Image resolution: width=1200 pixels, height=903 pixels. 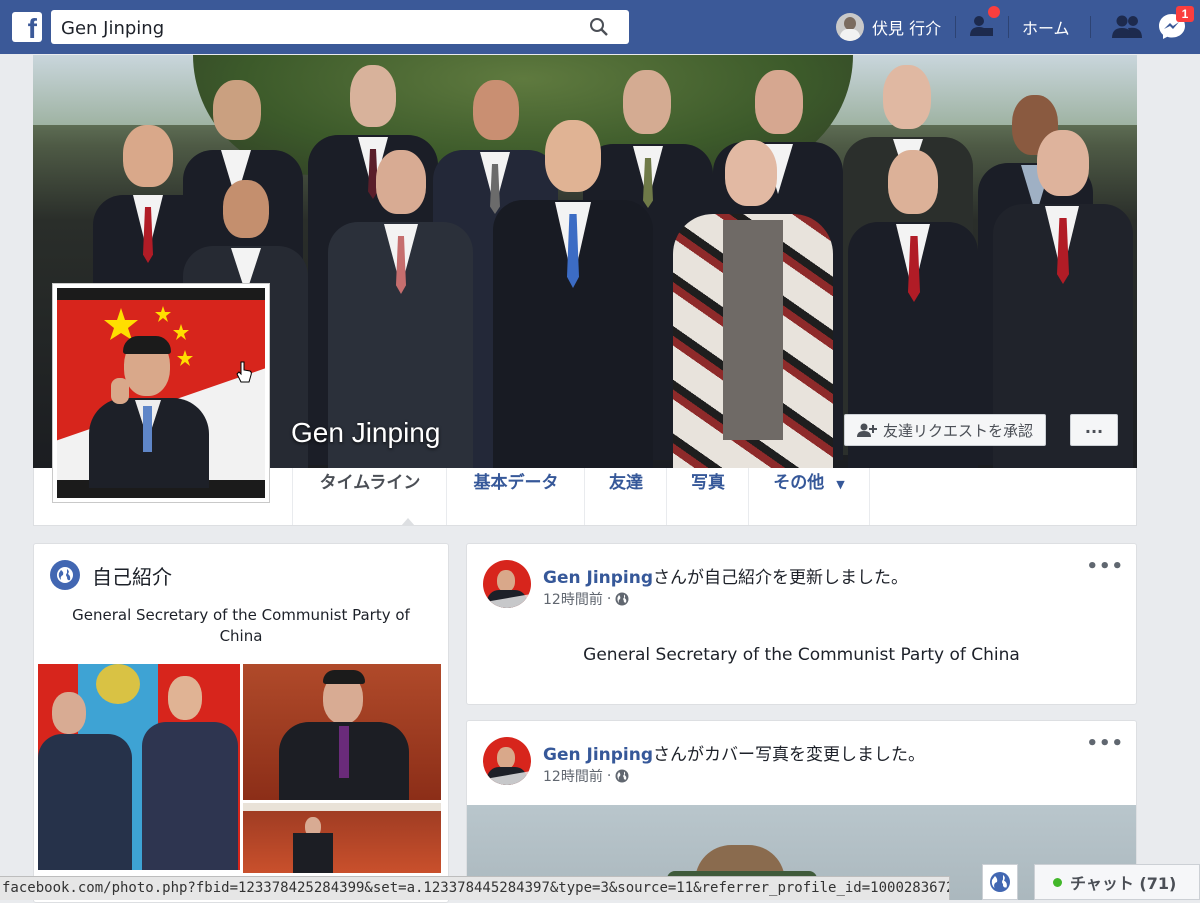 I want to click on tab-friends: 友達, so click(x=625, y=496).